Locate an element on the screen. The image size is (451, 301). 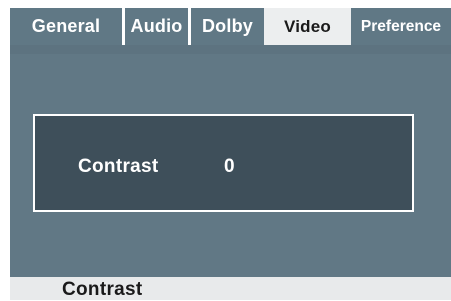
setting-value: 0 is located at coordinates (229, 166).